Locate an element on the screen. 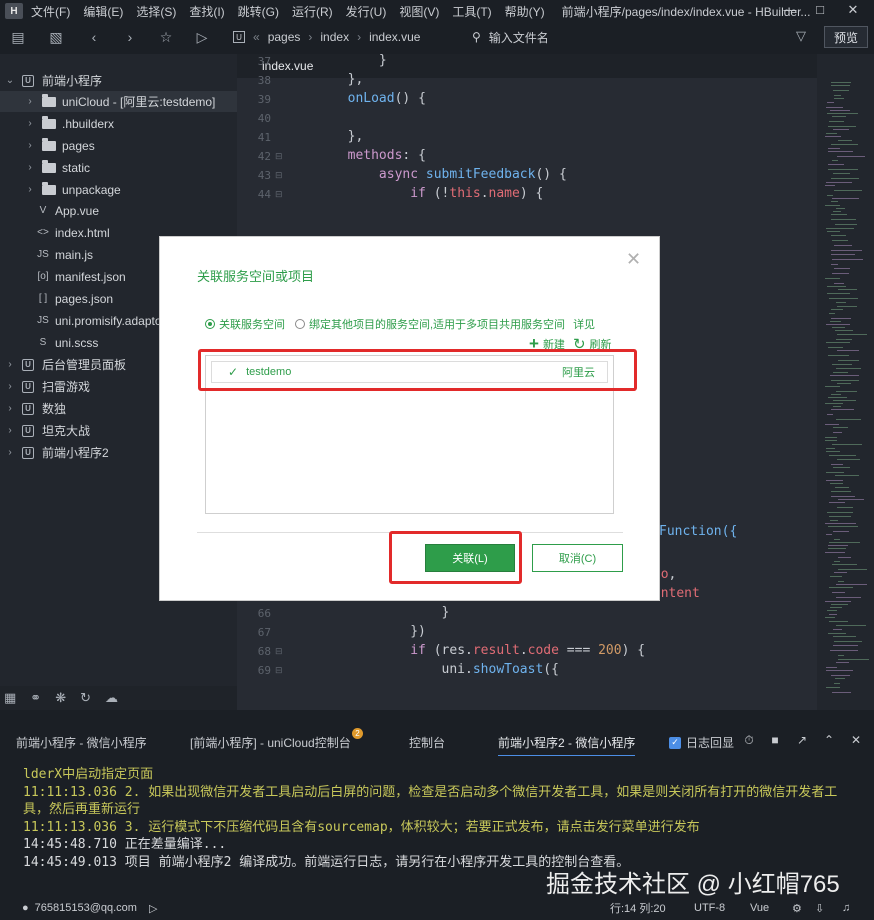 The height and width of the screenshot is (920, 874). settings-icon: ⚙ is located at coordinates (797, 908).